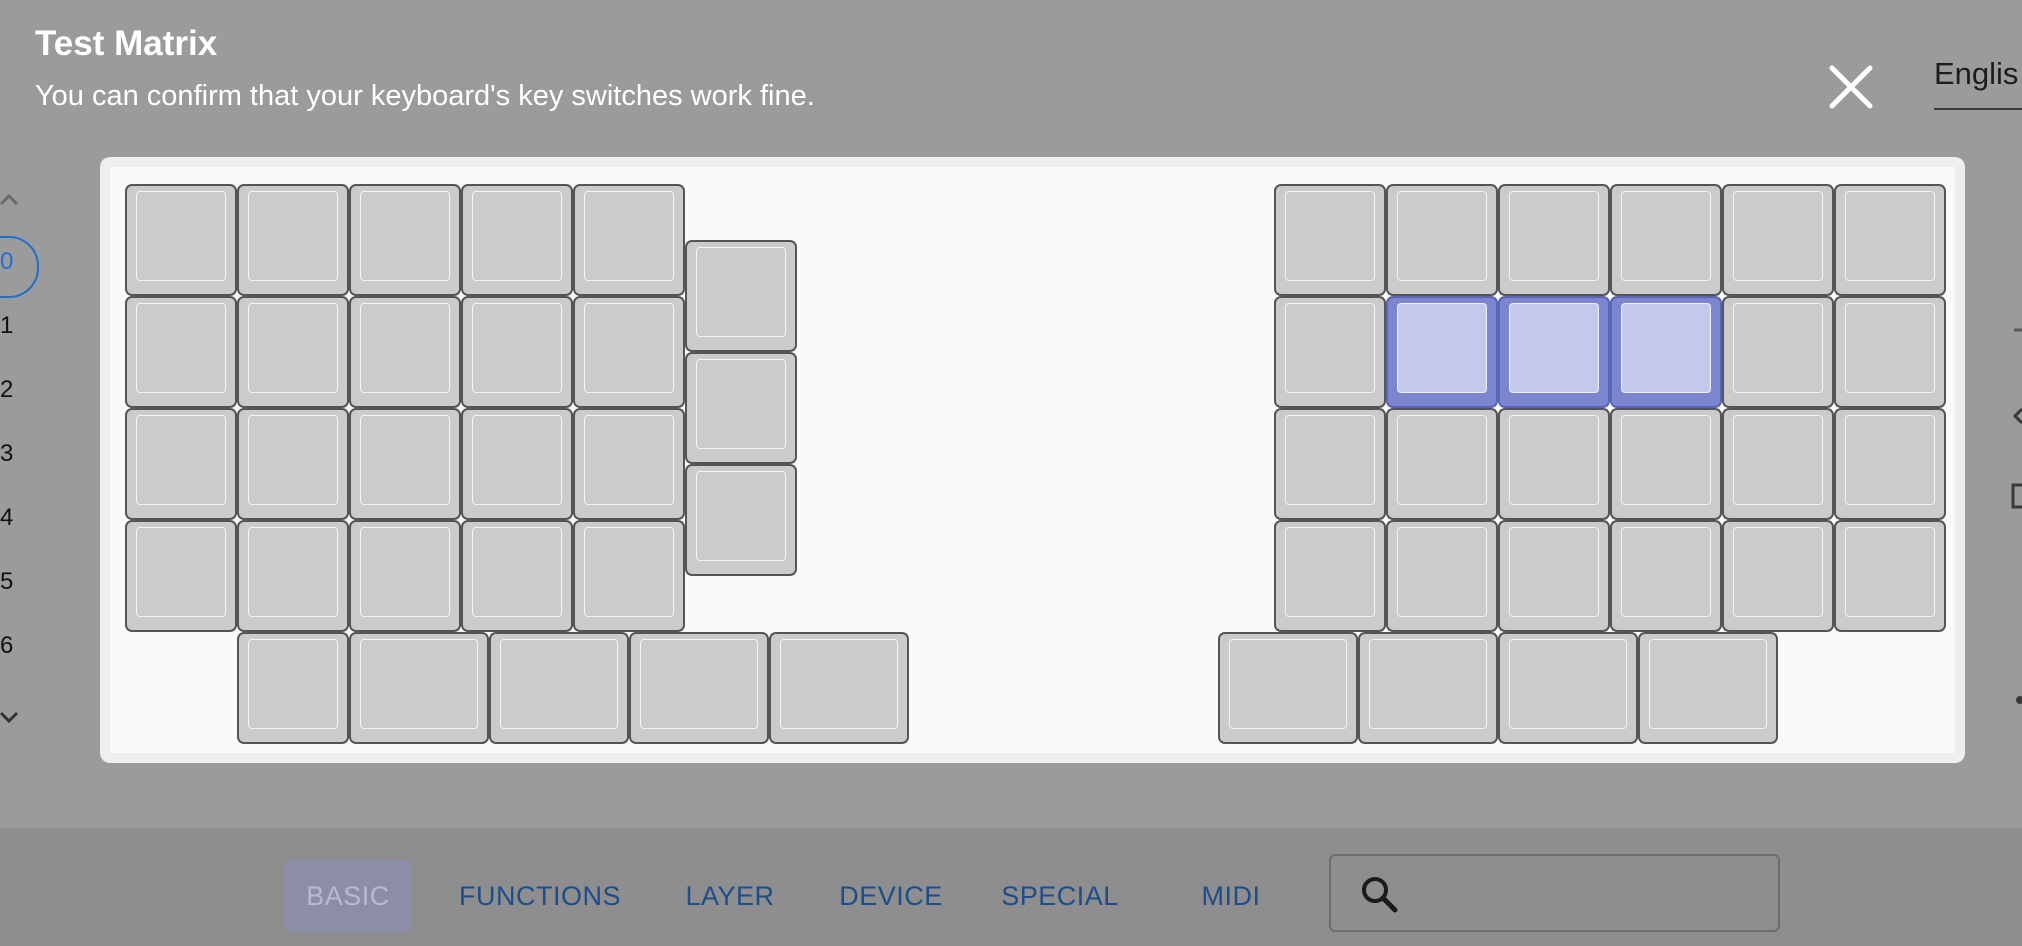  I want to click on layer-item-6: 6, so click(10, 646).